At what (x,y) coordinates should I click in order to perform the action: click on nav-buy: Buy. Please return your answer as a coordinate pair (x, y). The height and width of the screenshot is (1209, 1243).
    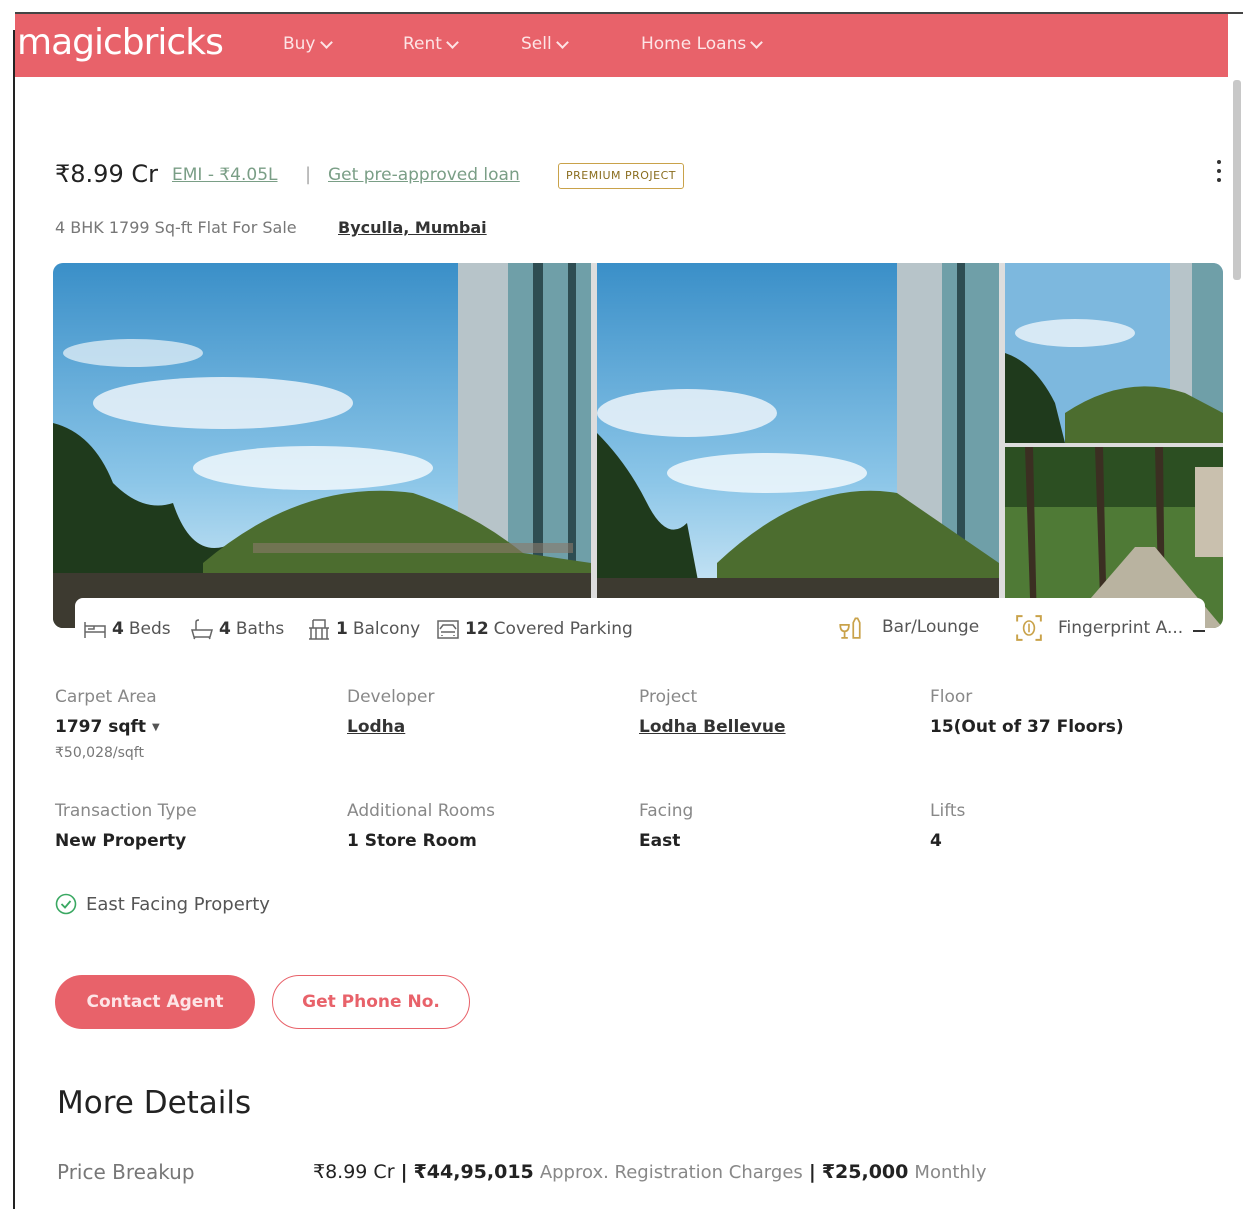
    Looking at the image, I should click on (308, 44).